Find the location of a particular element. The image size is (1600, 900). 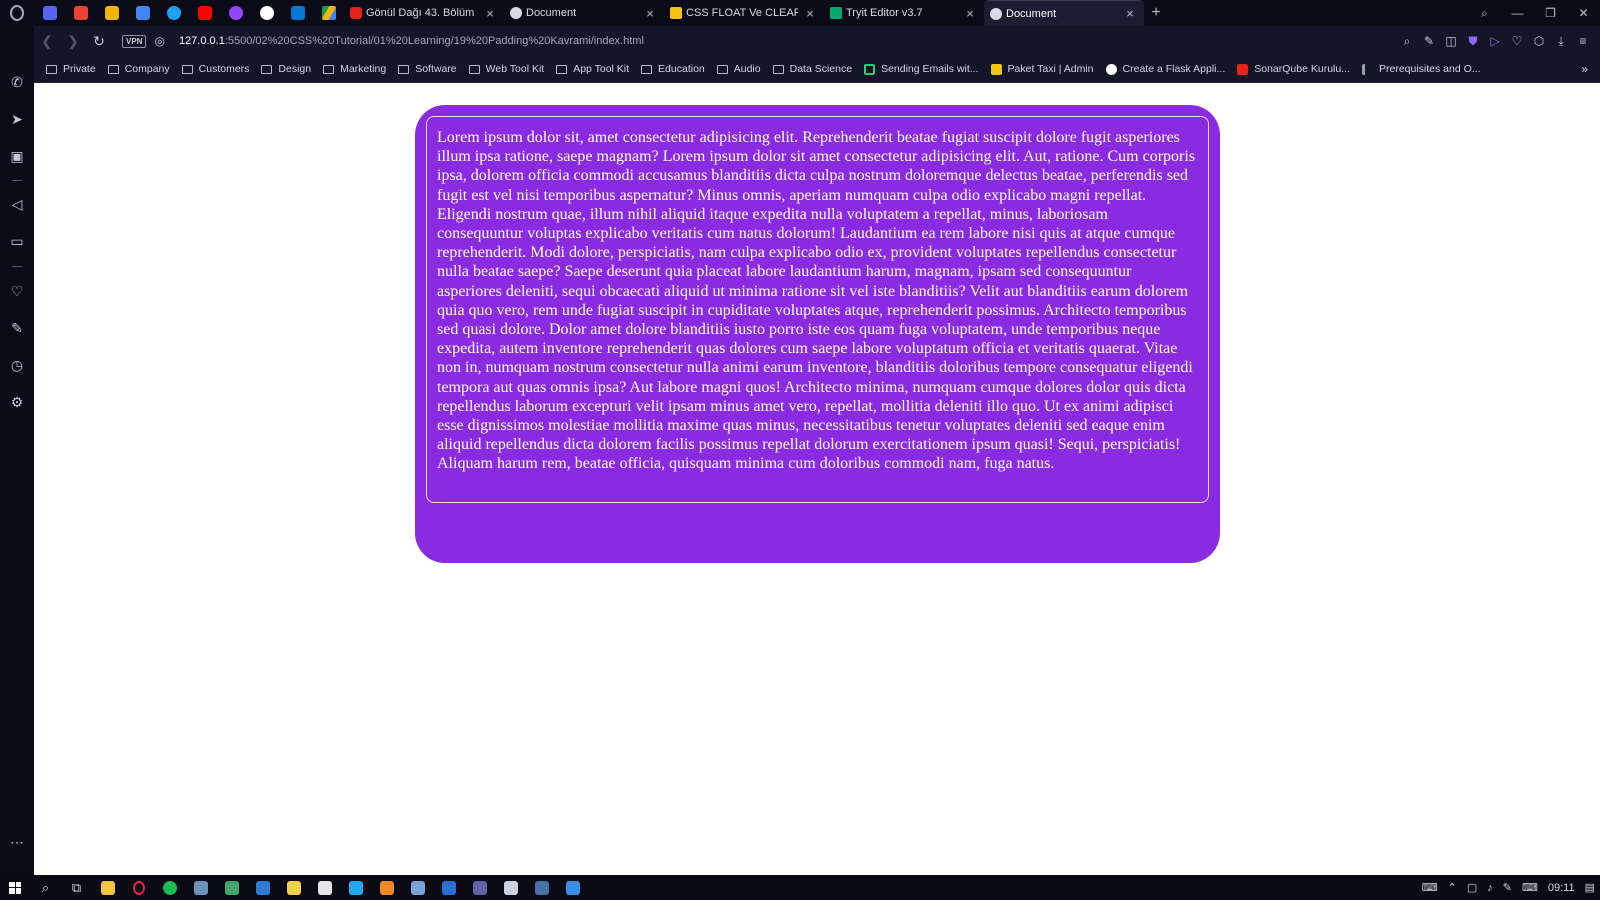

notes-icon is located at coordinates (293, 887).